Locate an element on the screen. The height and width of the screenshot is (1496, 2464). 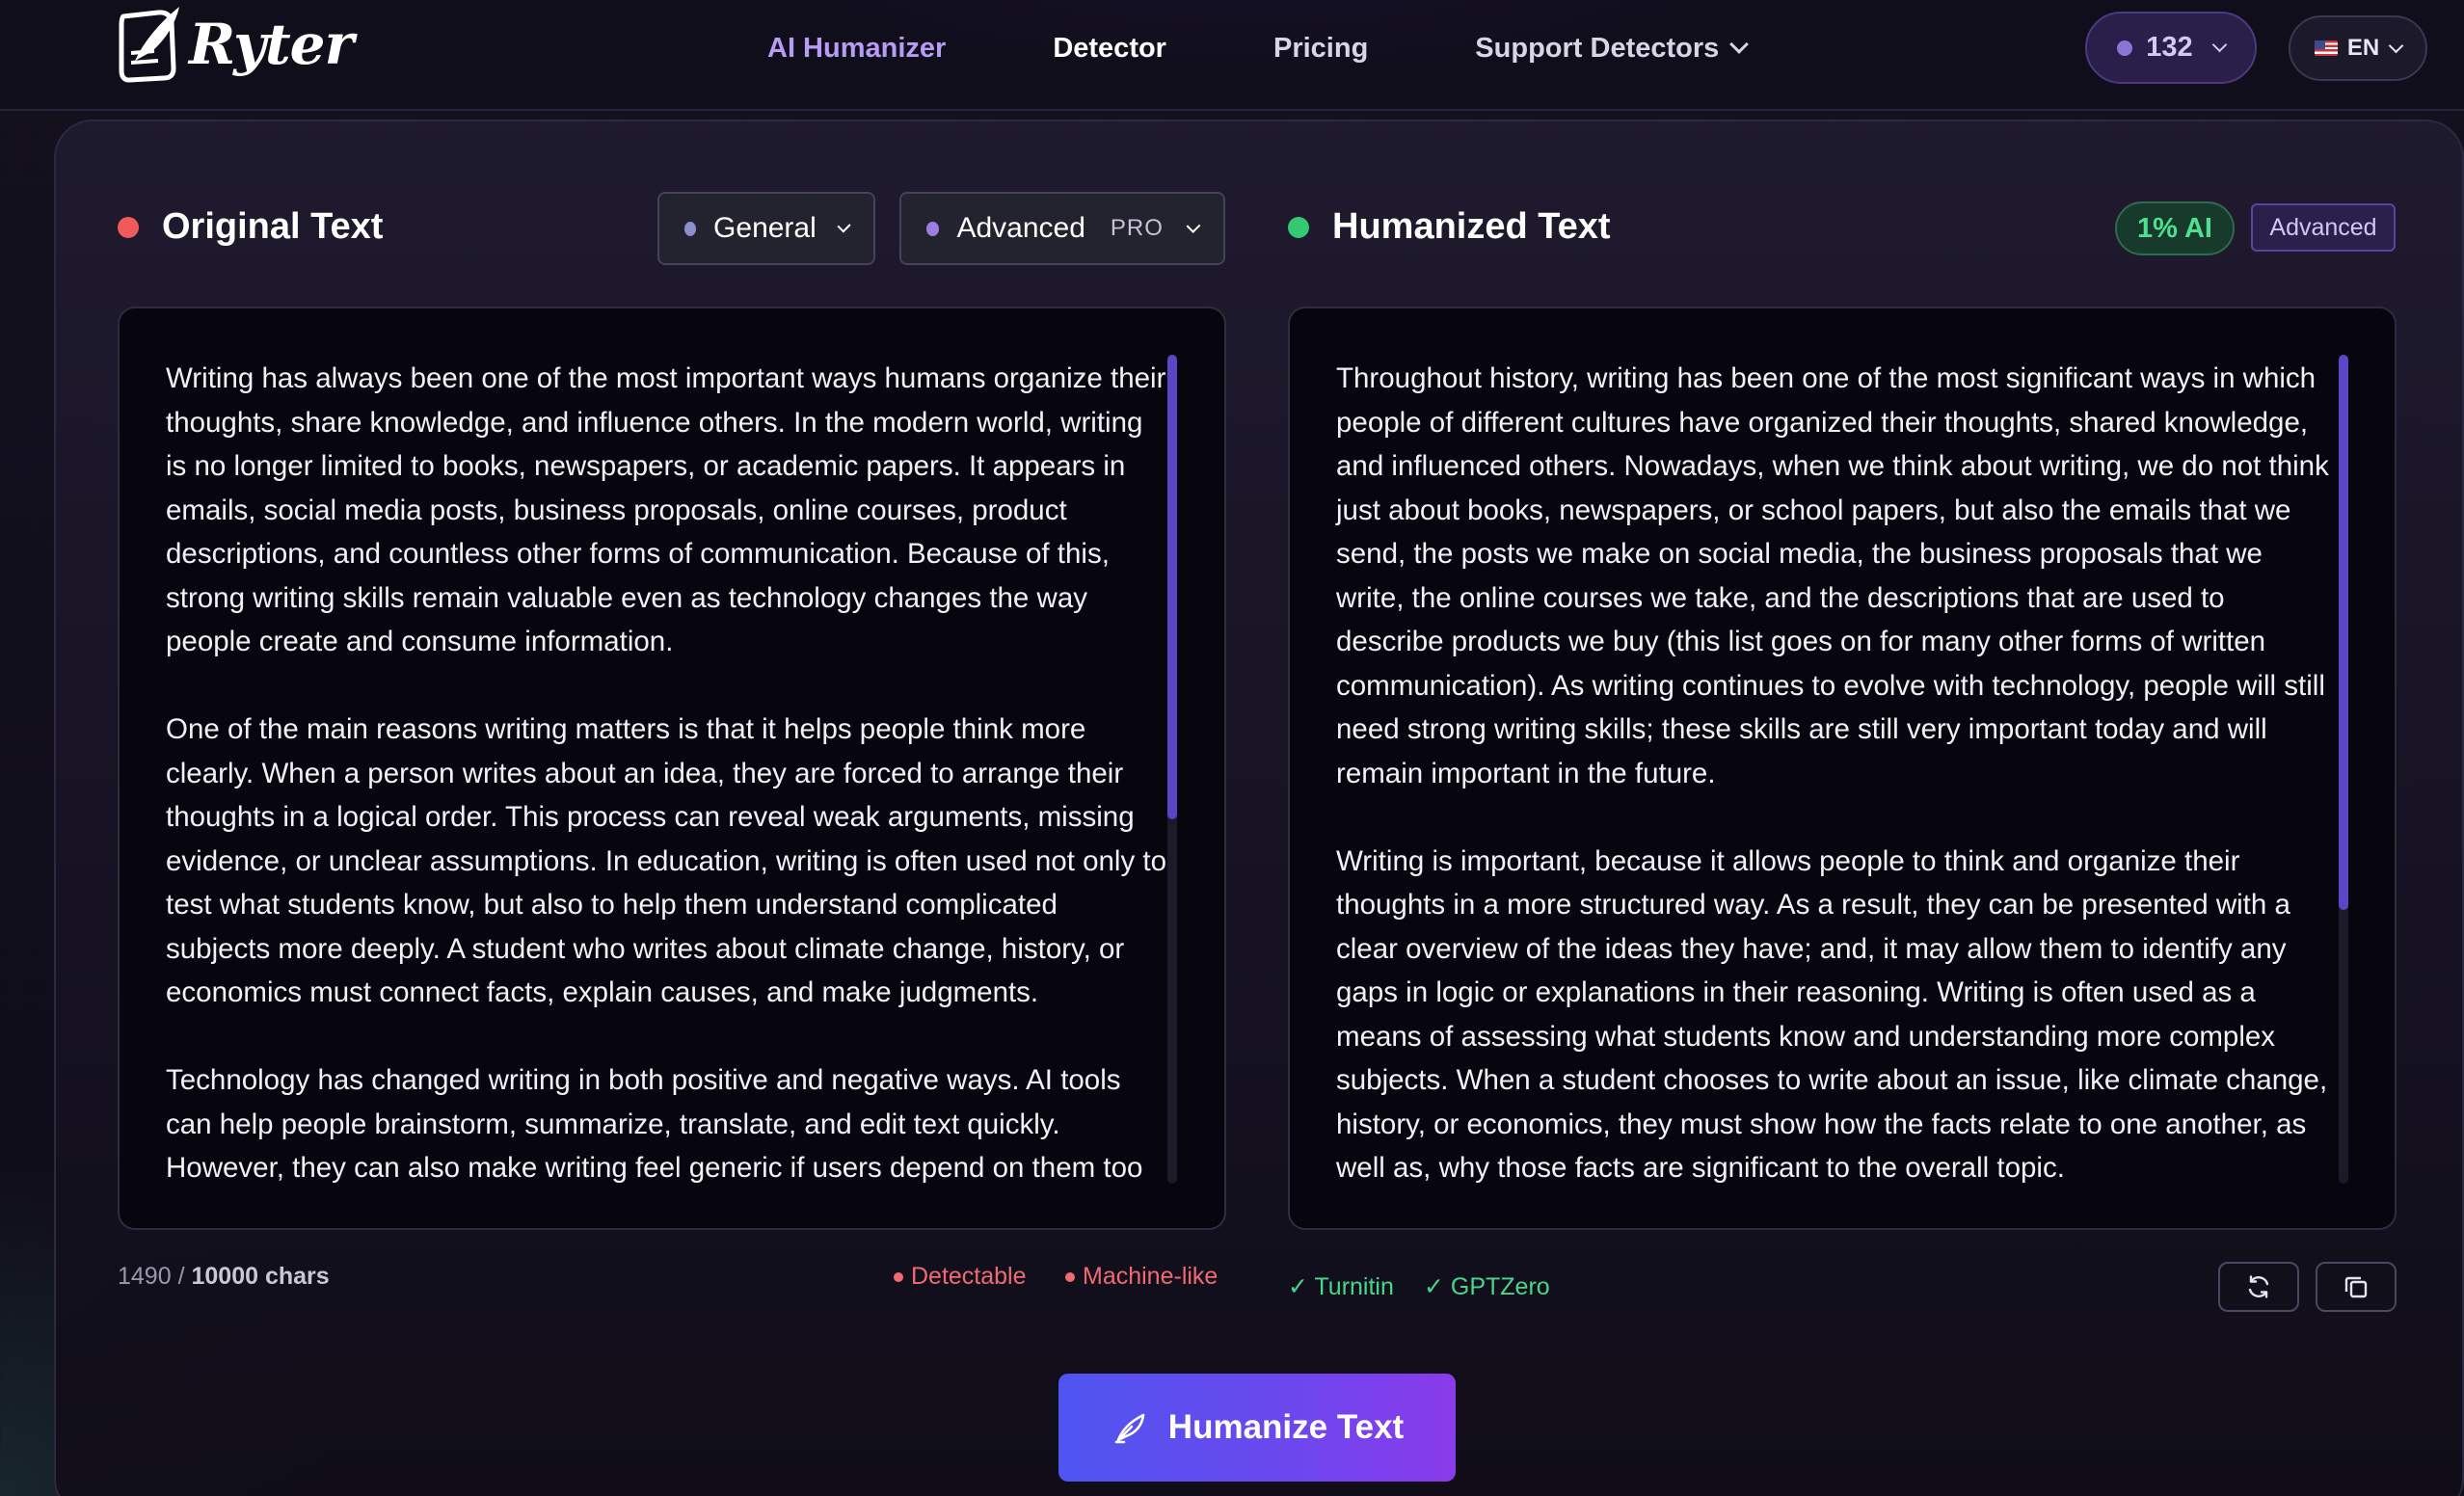
mode-dropdown: General is located at coordinates (766, 228).